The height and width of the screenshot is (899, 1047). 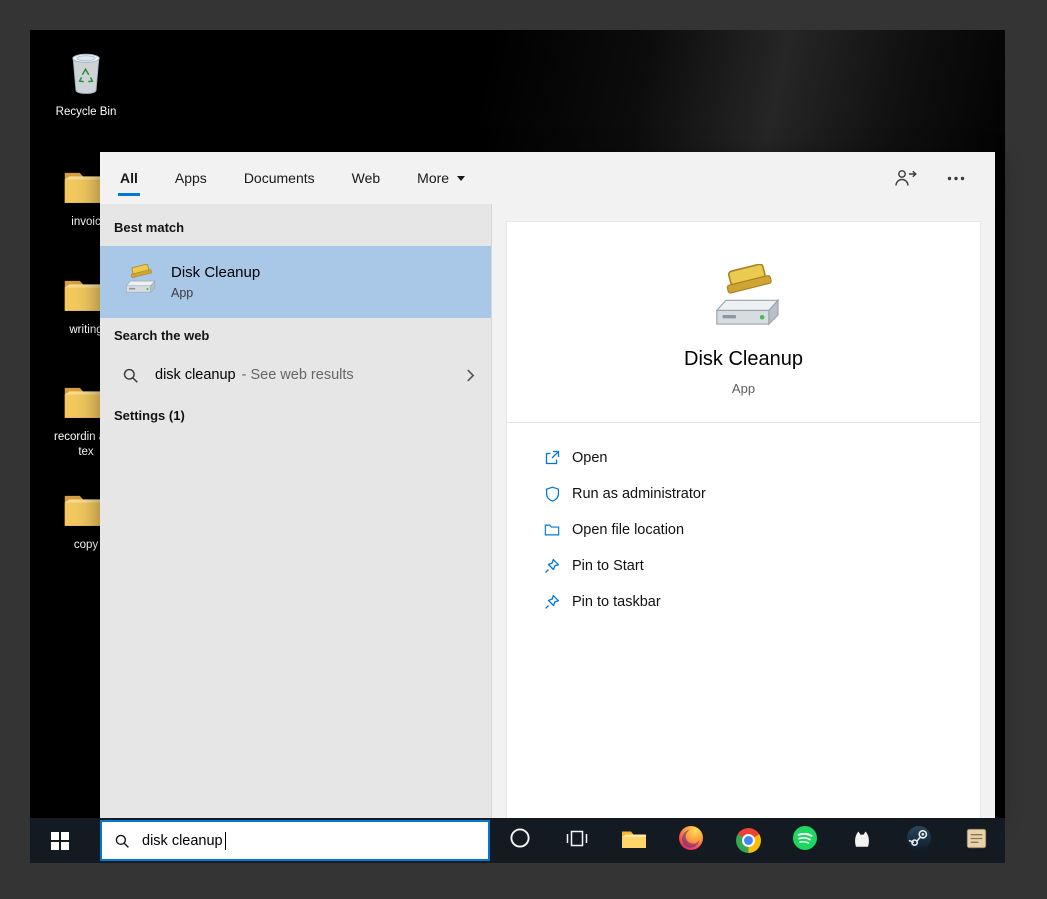 What do you see at coordinates (461, 178) in the screenshot?
I see `chevron-down-icon` at bounding box center [461, 178].